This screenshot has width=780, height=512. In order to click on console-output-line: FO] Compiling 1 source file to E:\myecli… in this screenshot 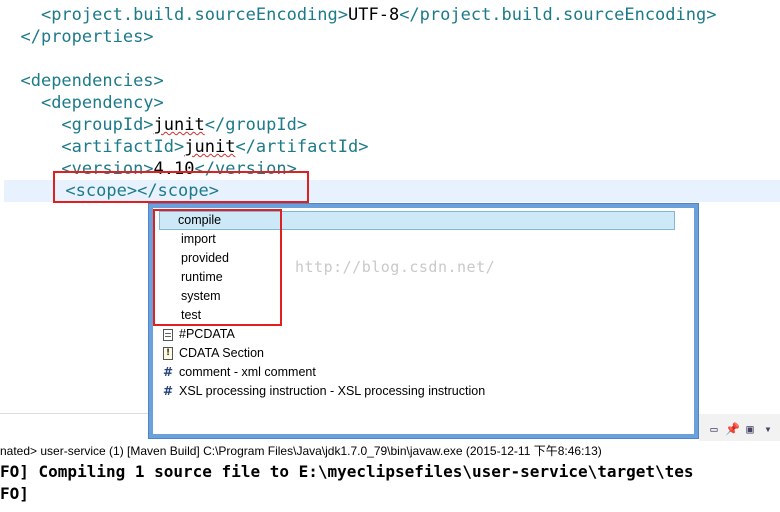, I will do `click(347, 471)`.